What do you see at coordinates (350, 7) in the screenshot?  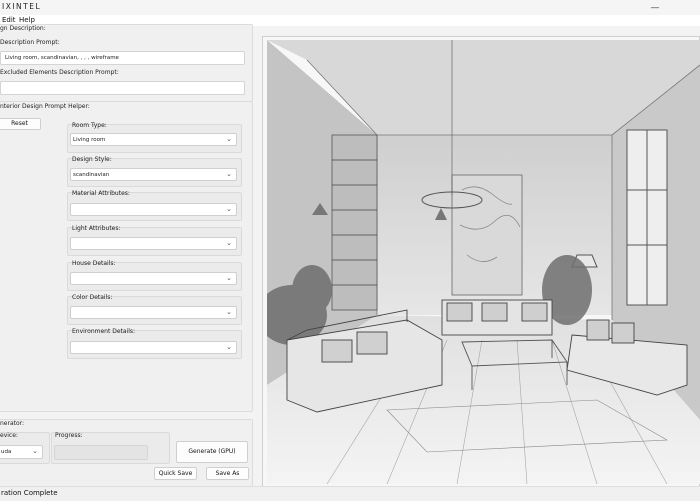 I see `title-bar: IXINTEL —` at bounding box center [350, 7].